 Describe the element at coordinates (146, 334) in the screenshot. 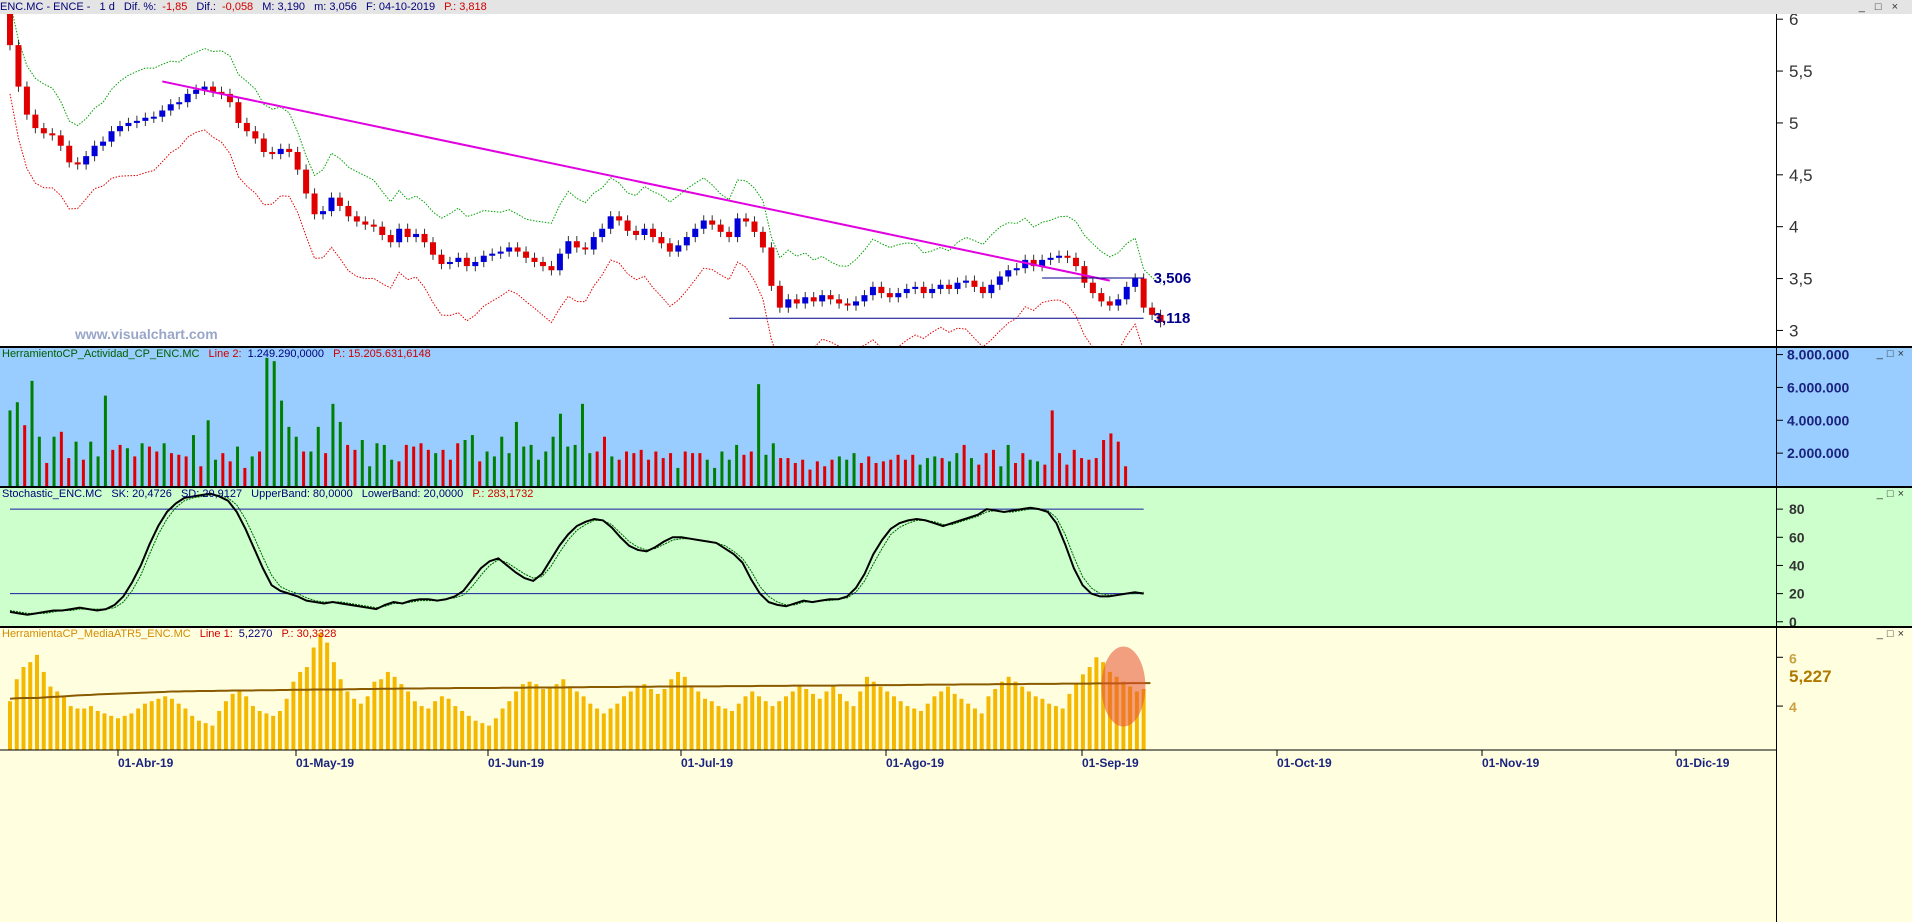

I see `watermark: www.visualchart.com` at that location.